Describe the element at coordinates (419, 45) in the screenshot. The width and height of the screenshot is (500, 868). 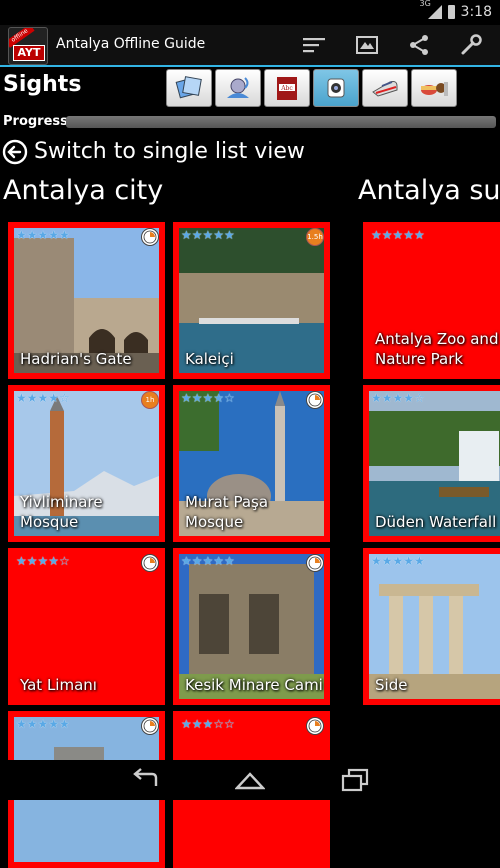
I see `share-icon` at that location.